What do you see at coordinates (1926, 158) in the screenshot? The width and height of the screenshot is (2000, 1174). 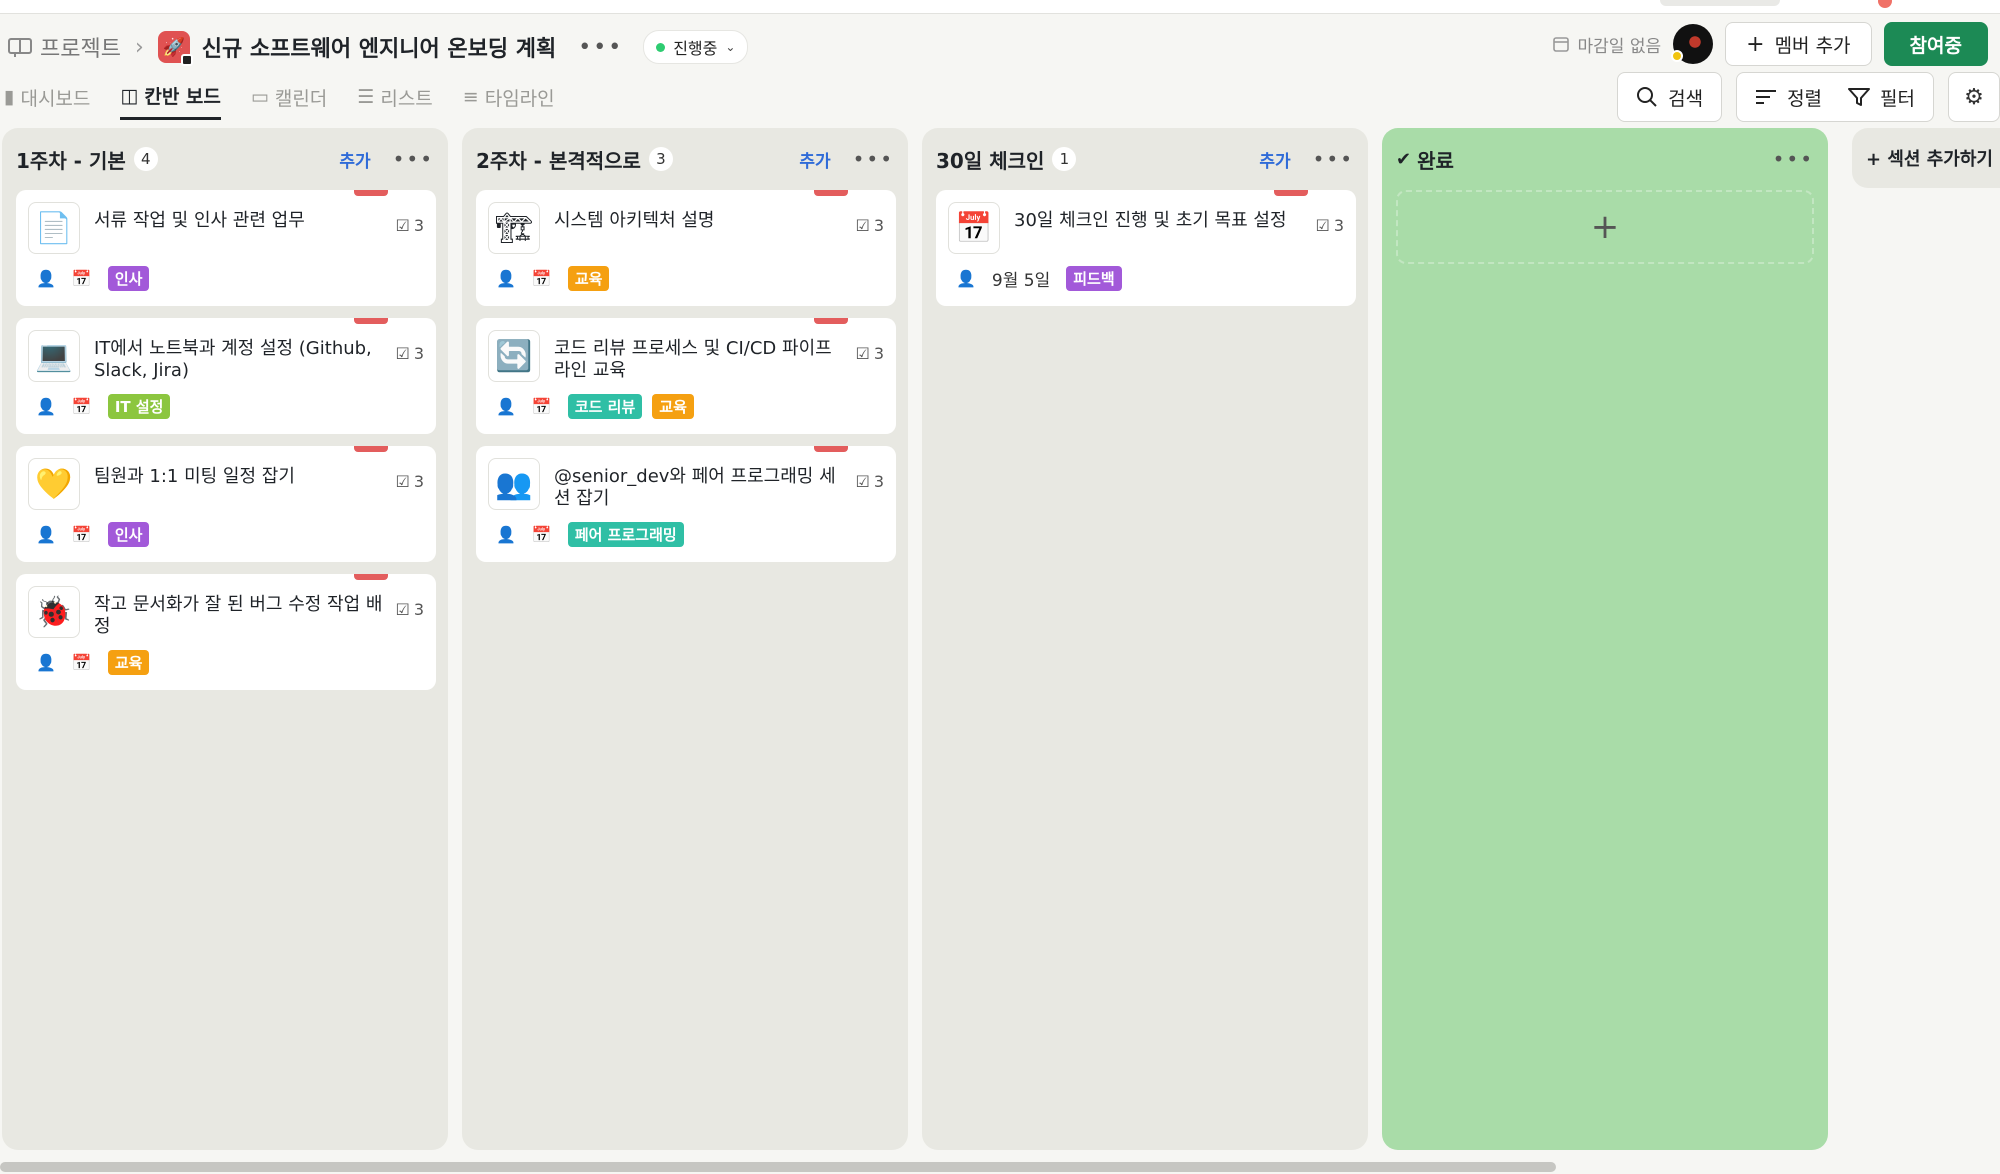 I see `add-section-button: + 섹션 추가하기` at bounding box center [1926, 158].